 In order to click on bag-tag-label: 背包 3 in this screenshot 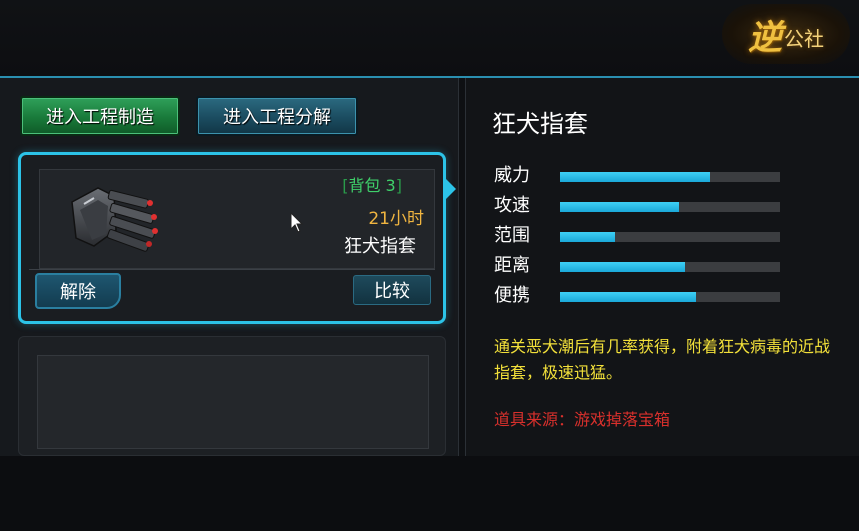, I will do `click(372, 185)`.